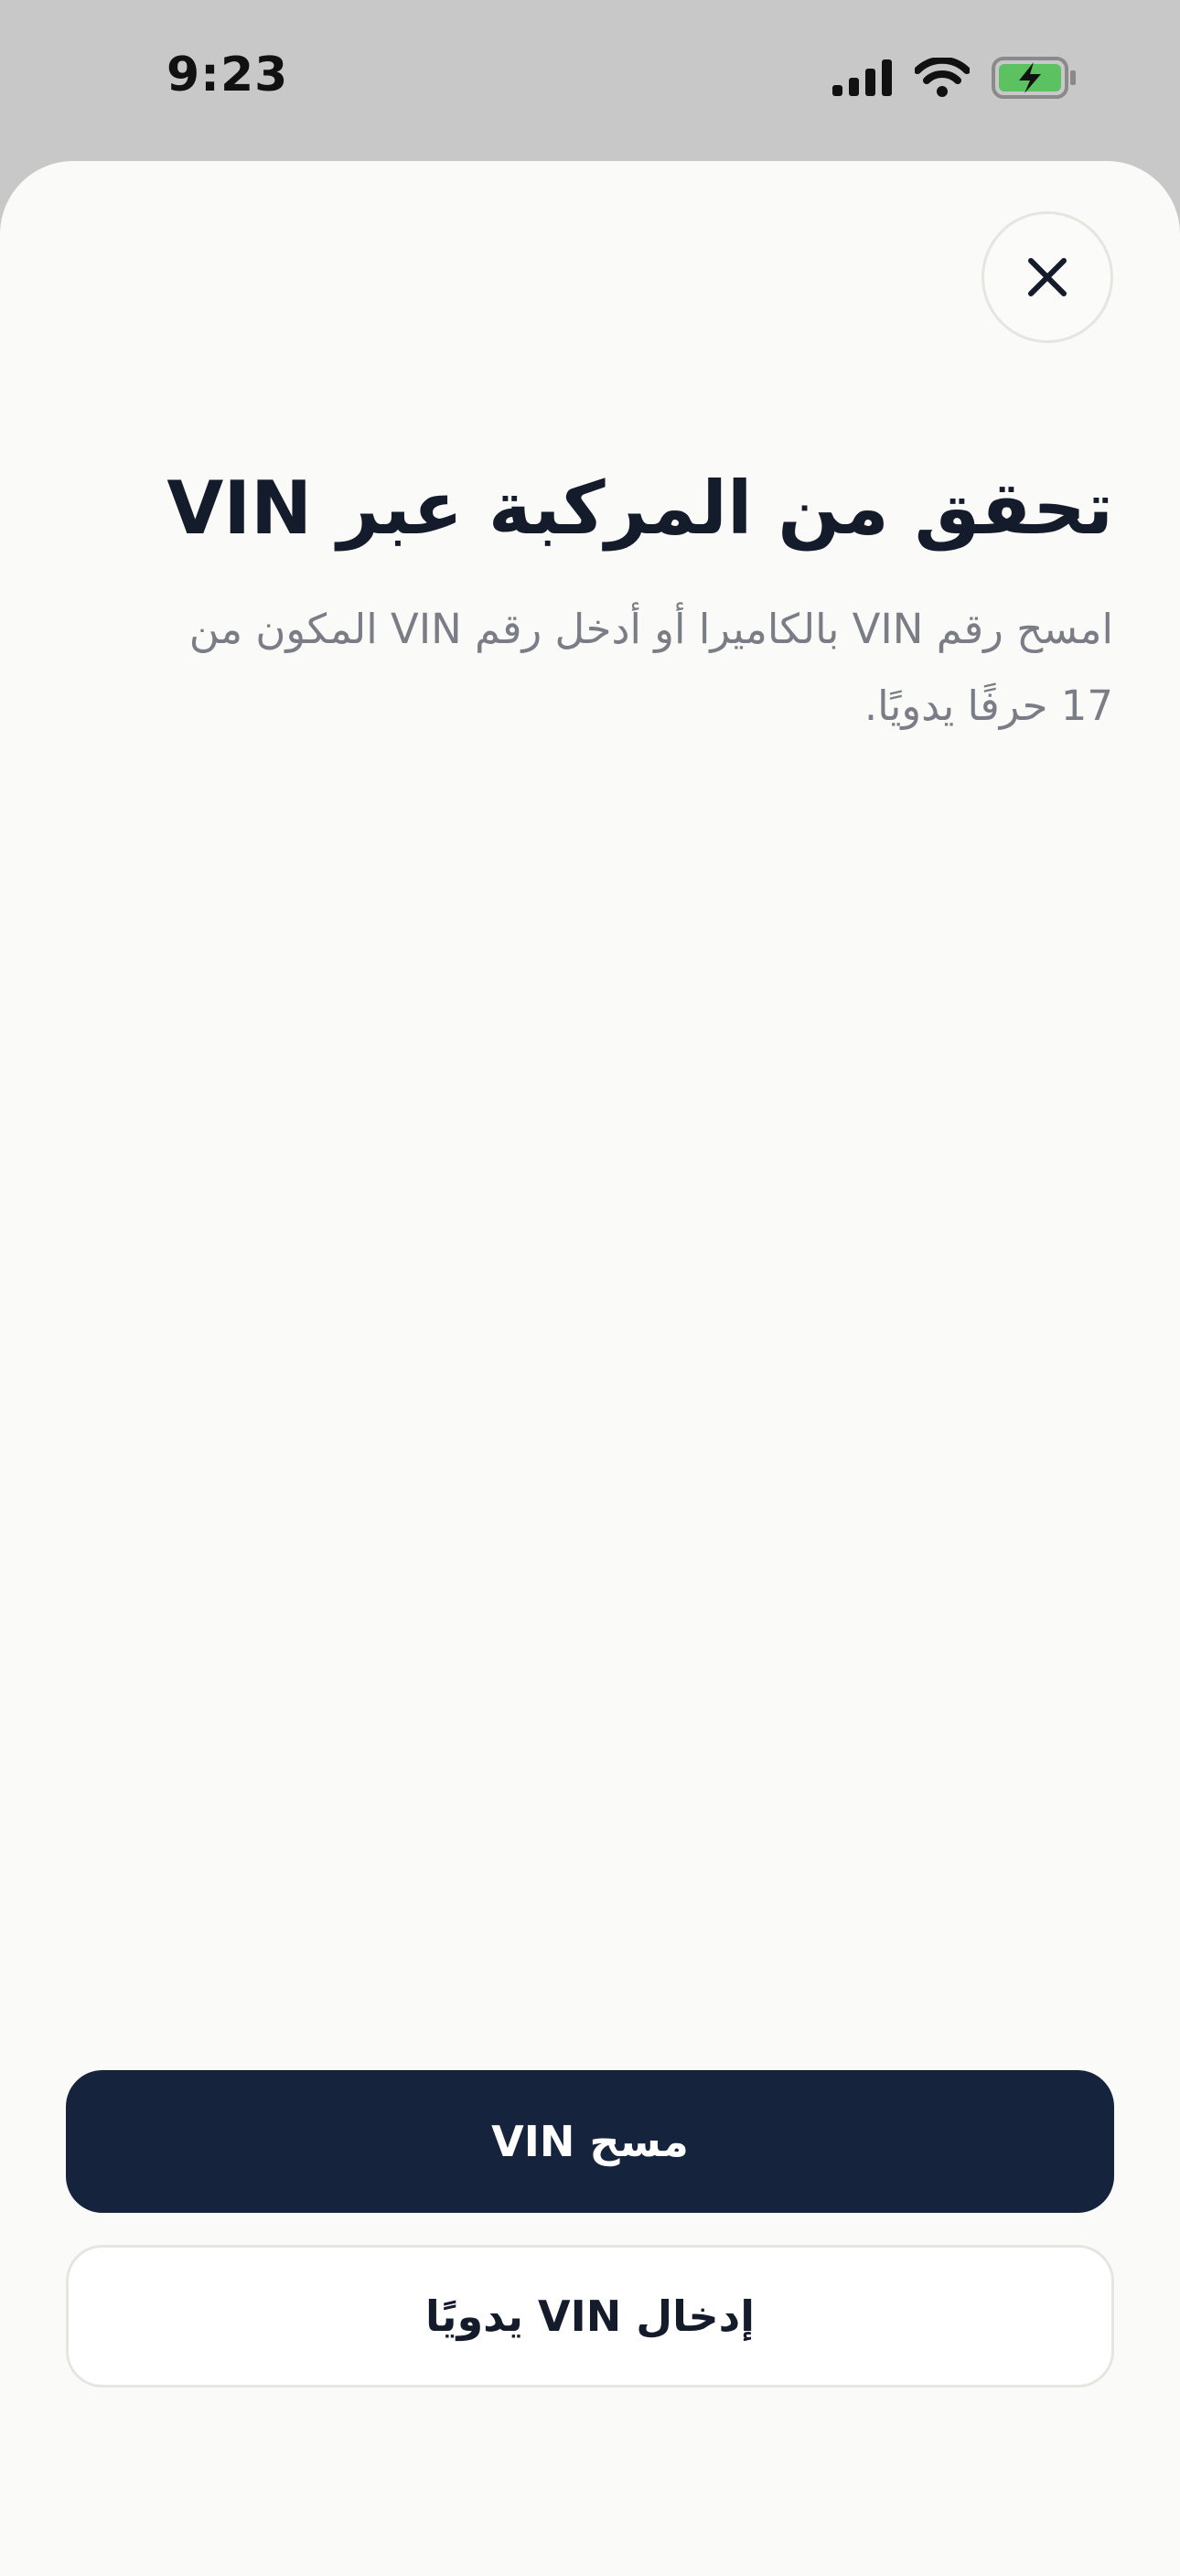 This screenshot has width=1180, height=2576. I want to click on scan-vin-label: مسح VIN, so click(590, 2141).